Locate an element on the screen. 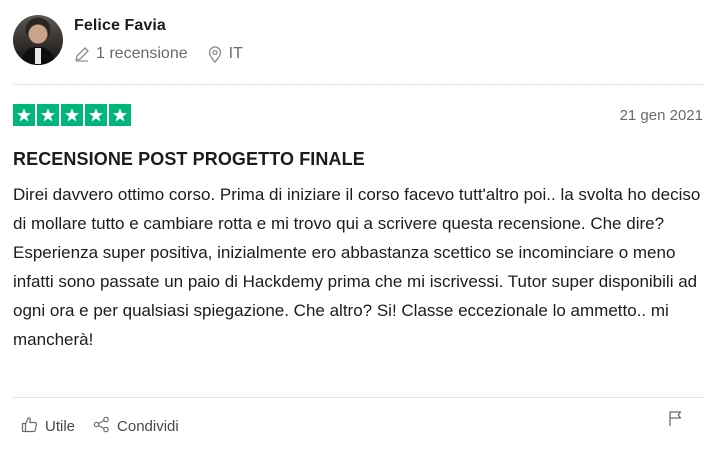 This screenshot has height=454, width=720. header-divider is located at coordinates (358, 84).